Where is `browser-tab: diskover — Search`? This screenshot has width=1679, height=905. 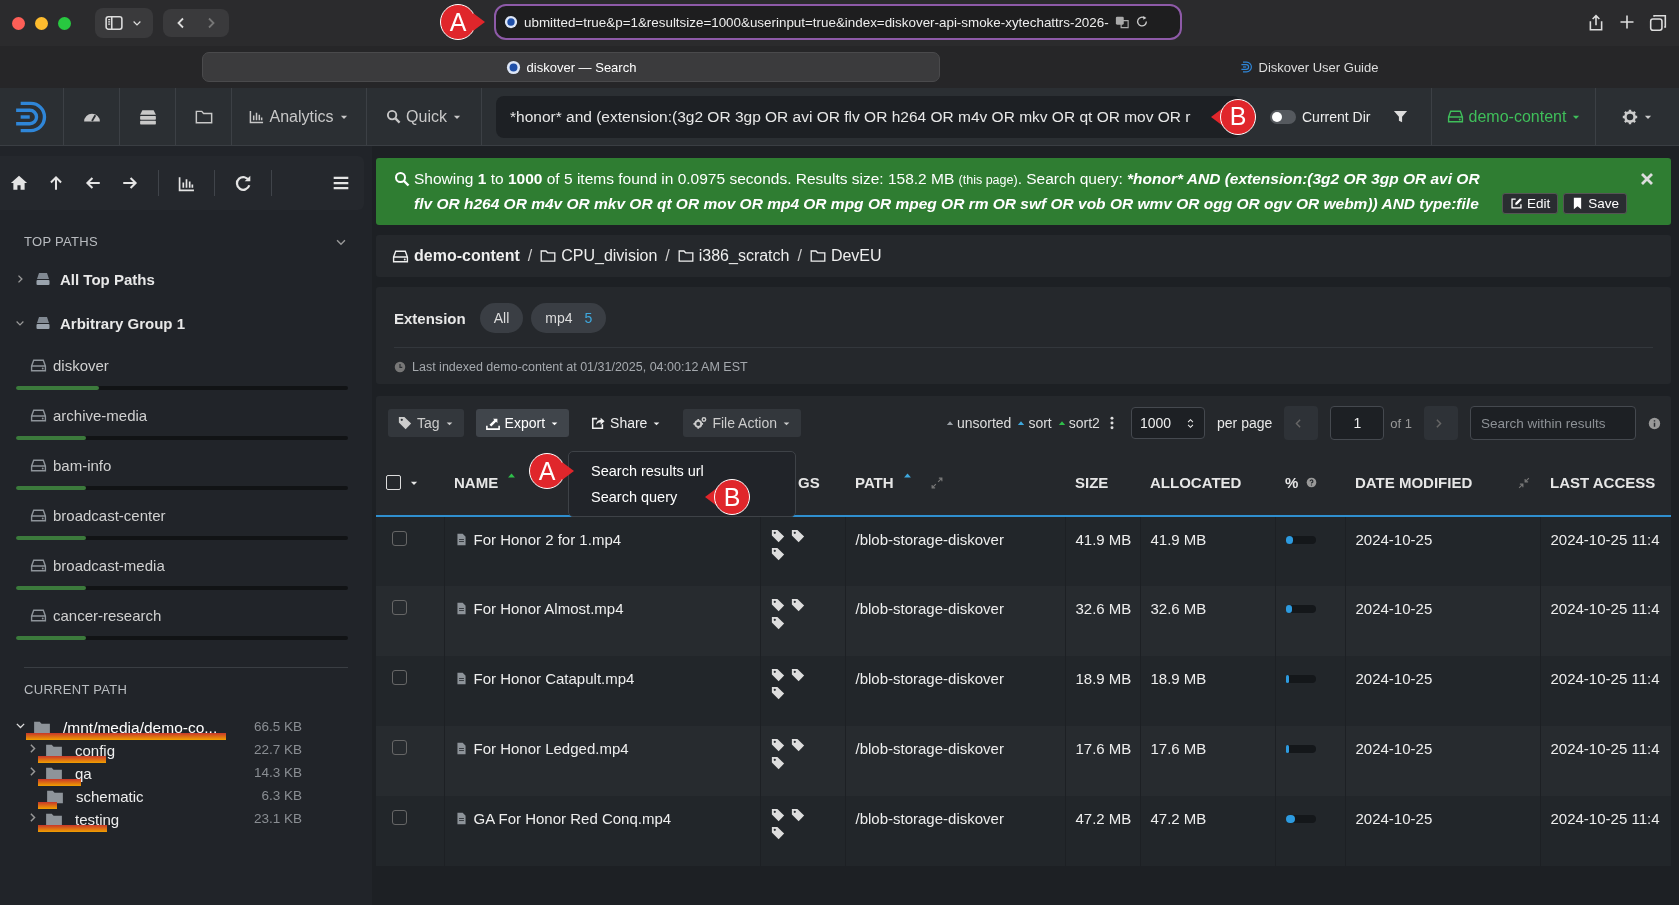 browser-tab: diskover — Search is located at coordinates (571, 67).